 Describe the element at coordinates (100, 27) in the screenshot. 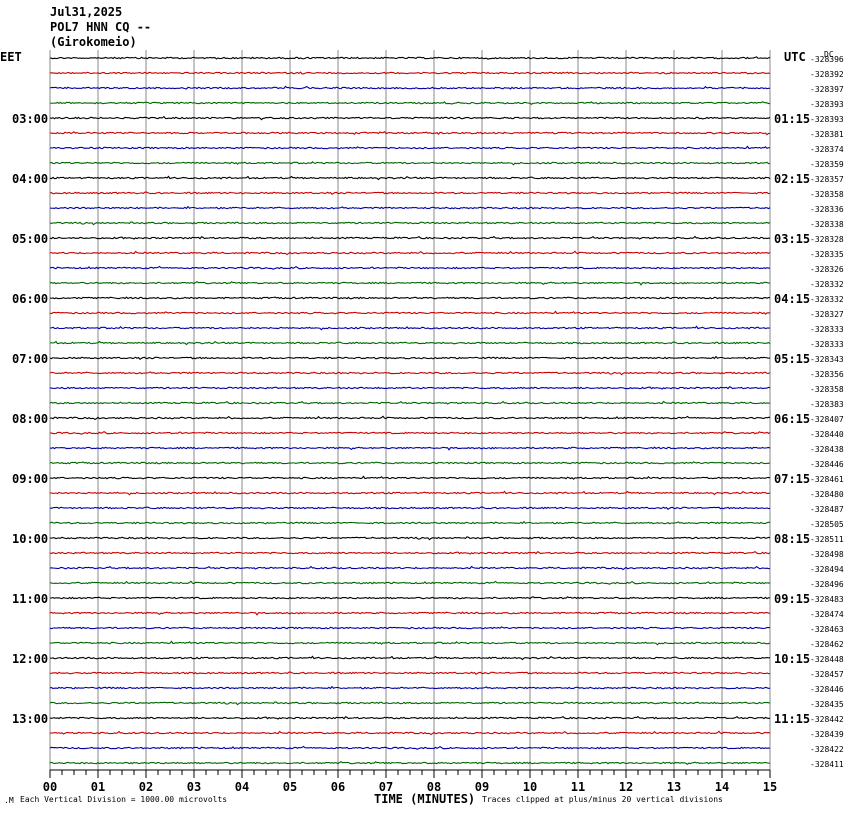

I see `chart-station: POL7 HNN CQ --` at that location.